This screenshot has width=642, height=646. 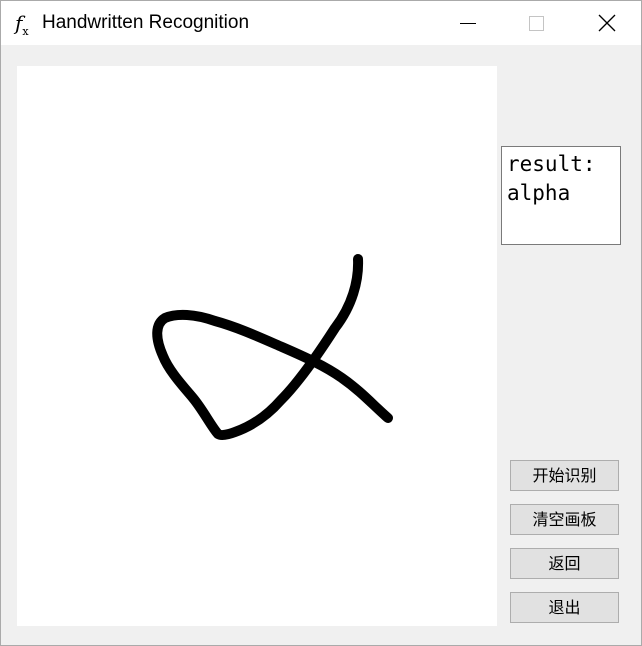 I want to click on close-button, so click(x=606, y=23).